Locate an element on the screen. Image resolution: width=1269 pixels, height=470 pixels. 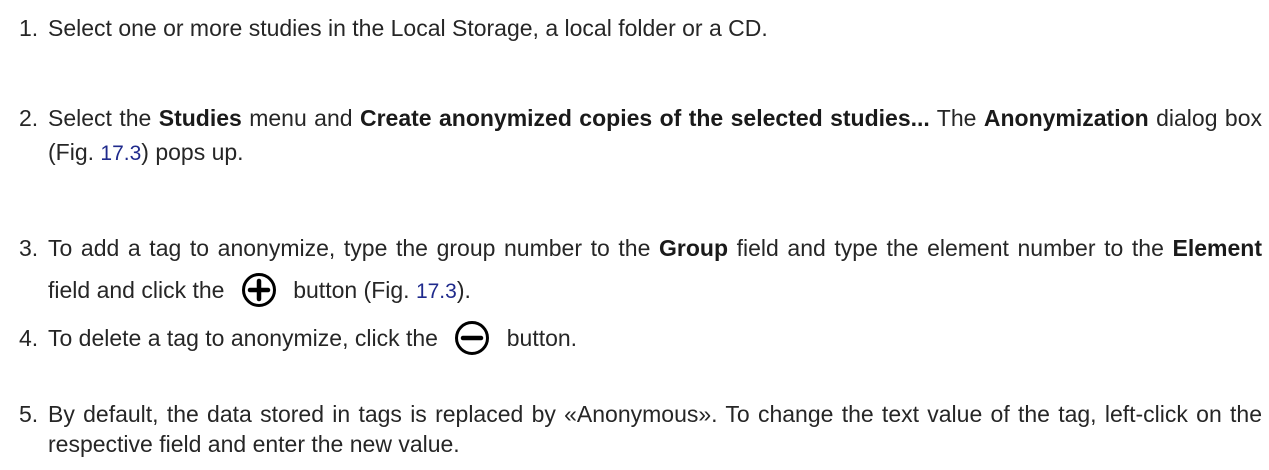
text-run: menu and is located at coordinates (300, 118).